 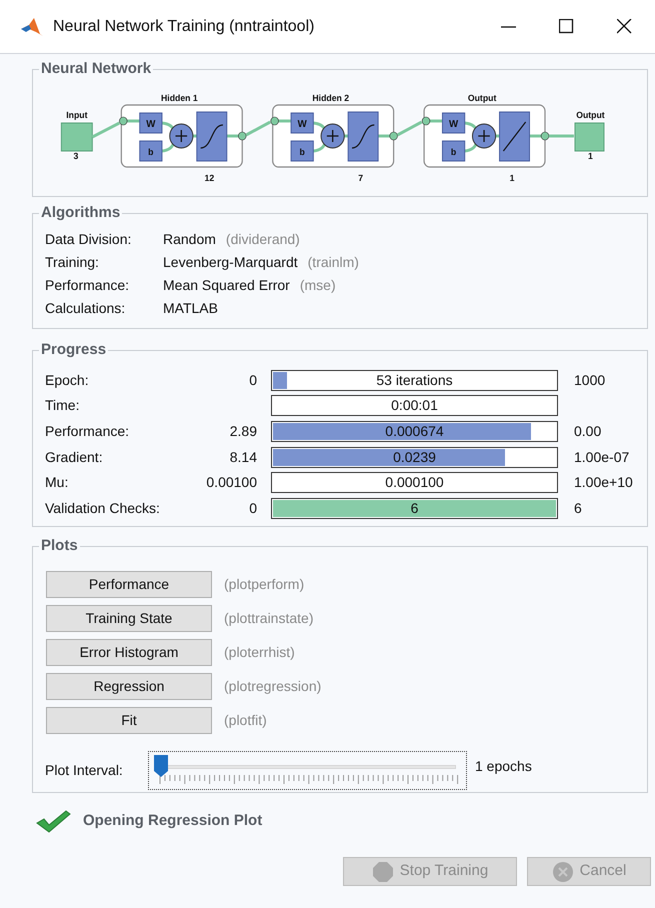 I want to click on end-value: 1000, so click(x=590, y=380).